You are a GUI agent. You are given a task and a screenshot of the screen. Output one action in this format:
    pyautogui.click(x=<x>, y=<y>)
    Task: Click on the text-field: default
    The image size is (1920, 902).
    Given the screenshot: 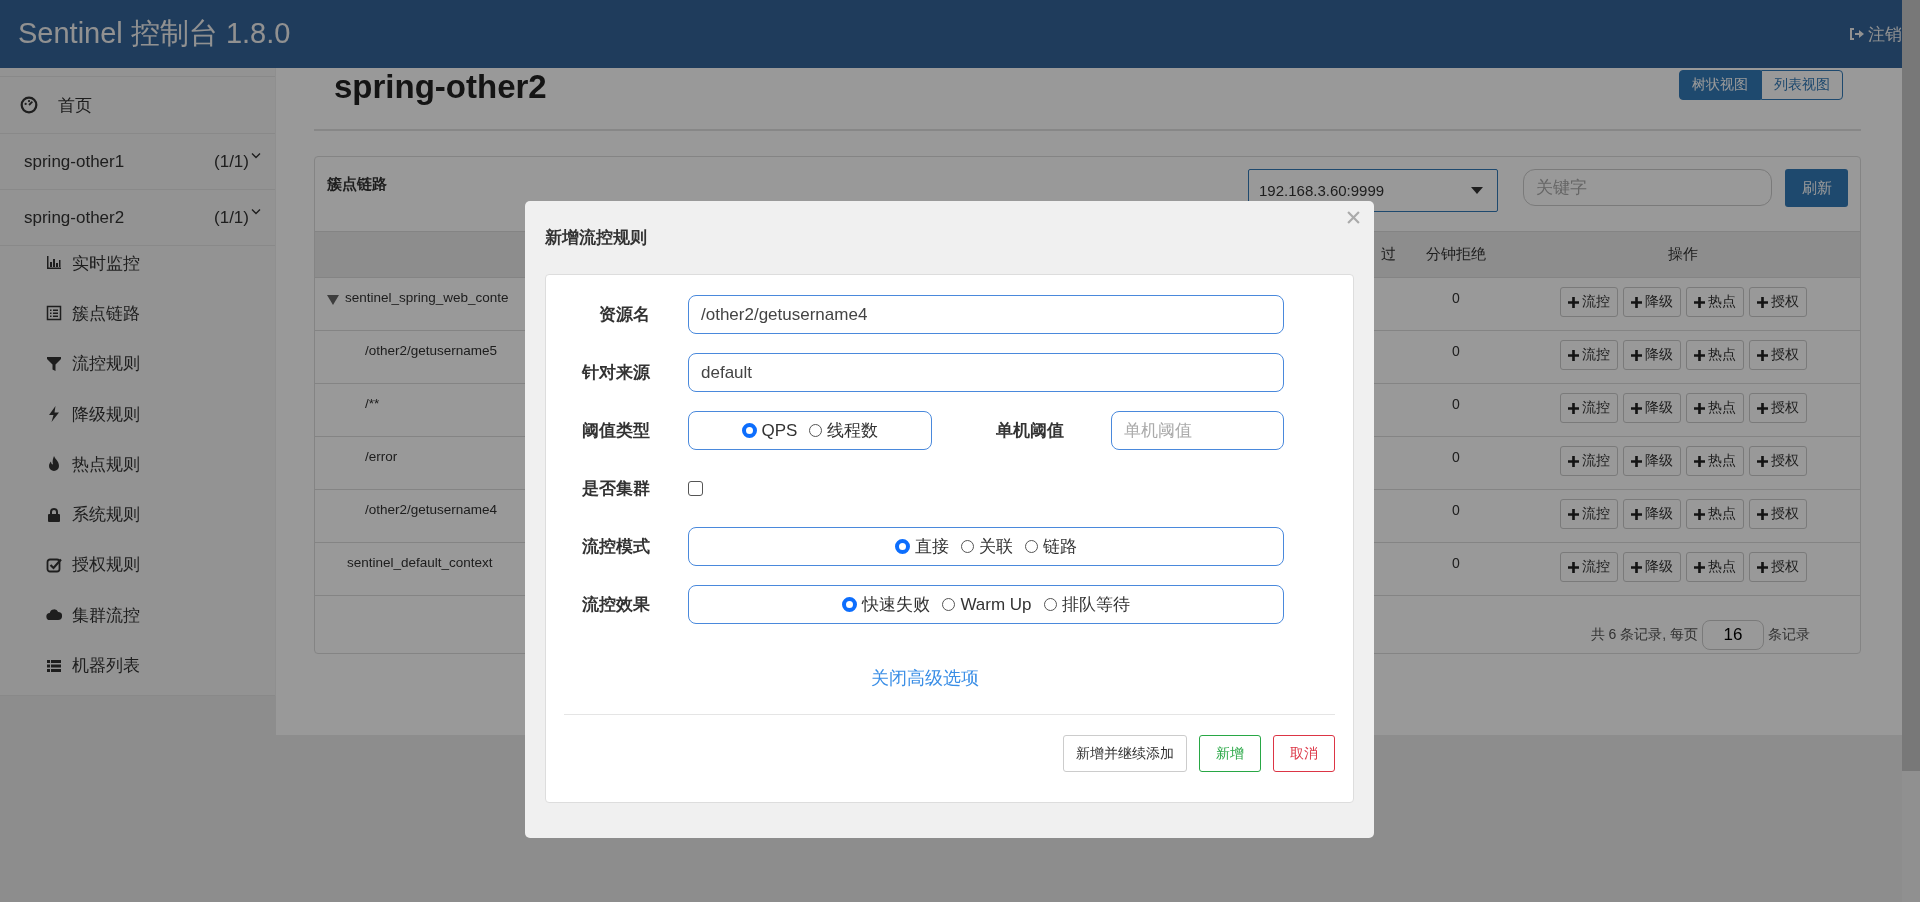 What is the action you would take?
    pyautogui.click(x=986, y=372)
    